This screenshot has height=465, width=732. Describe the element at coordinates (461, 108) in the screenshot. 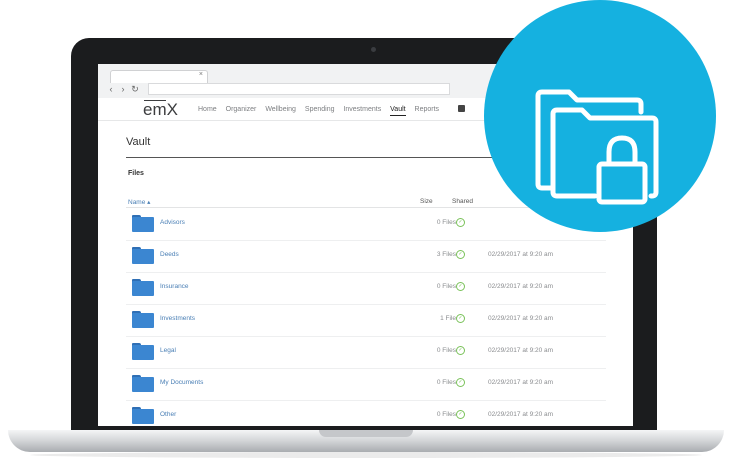

I see `calendar-icon` at that location.